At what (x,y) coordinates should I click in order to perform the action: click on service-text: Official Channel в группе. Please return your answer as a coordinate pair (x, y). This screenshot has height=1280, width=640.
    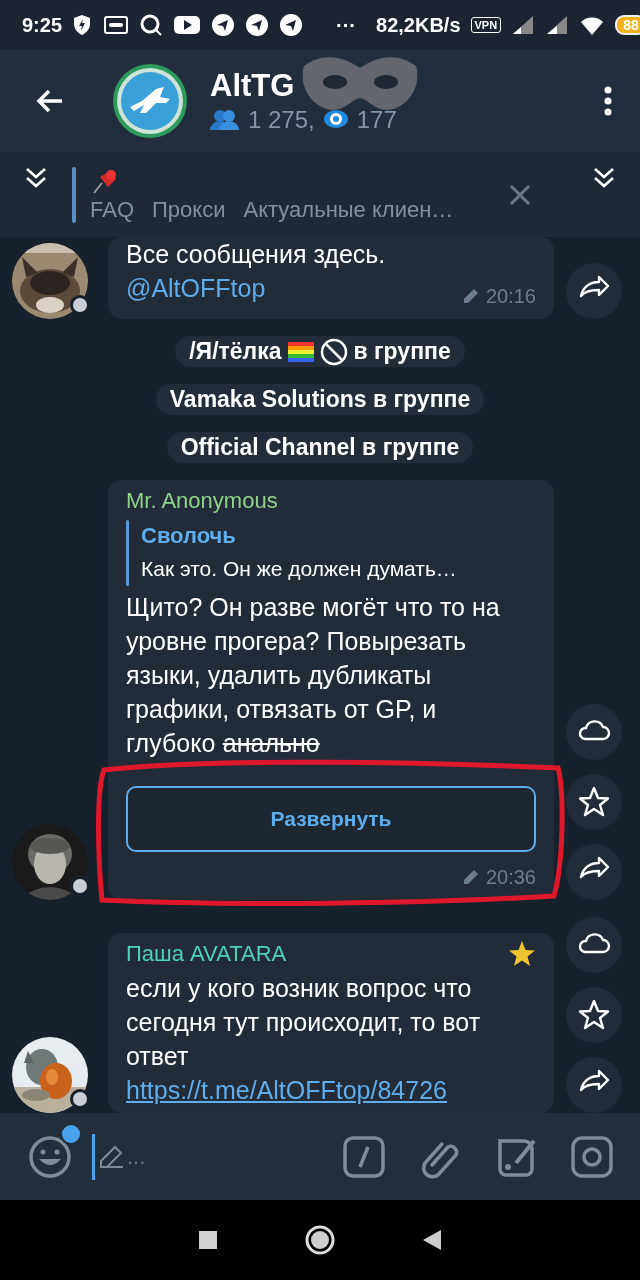
    Looking at the image, I should click on (320, 447).